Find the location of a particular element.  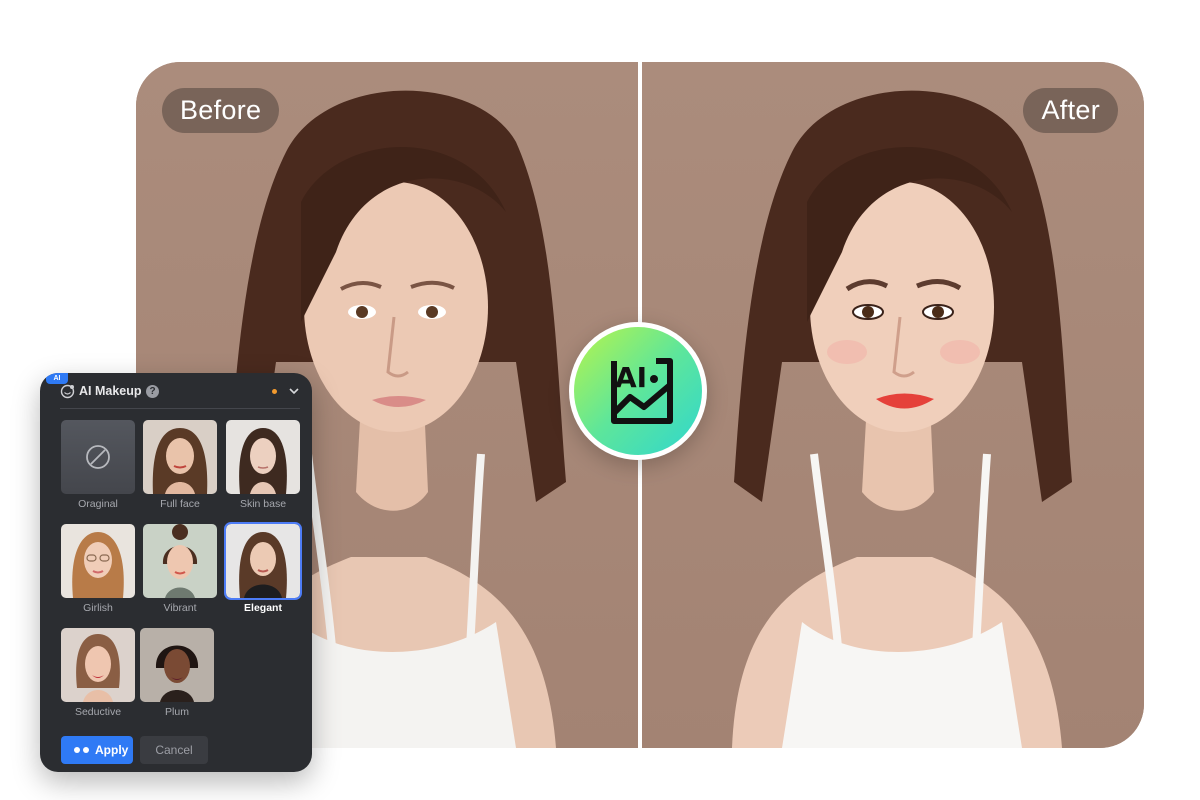

style-label: Skin base is located at coordinates (263, 504).